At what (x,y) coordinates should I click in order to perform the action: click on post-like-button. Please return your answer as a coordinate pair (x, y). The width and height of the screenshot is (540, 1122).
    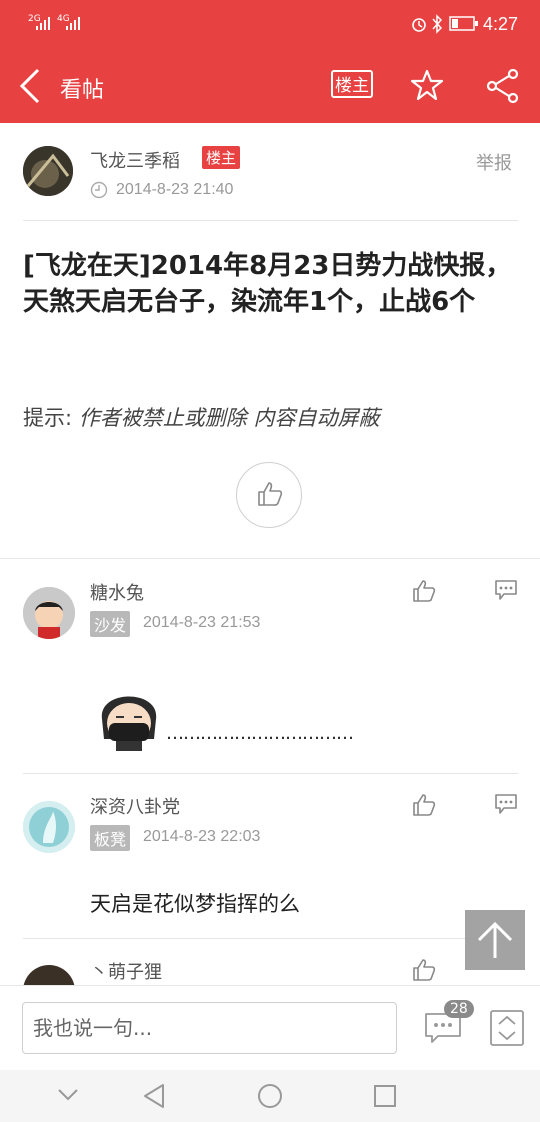
    Looking at the image, I should click on (269, 495).